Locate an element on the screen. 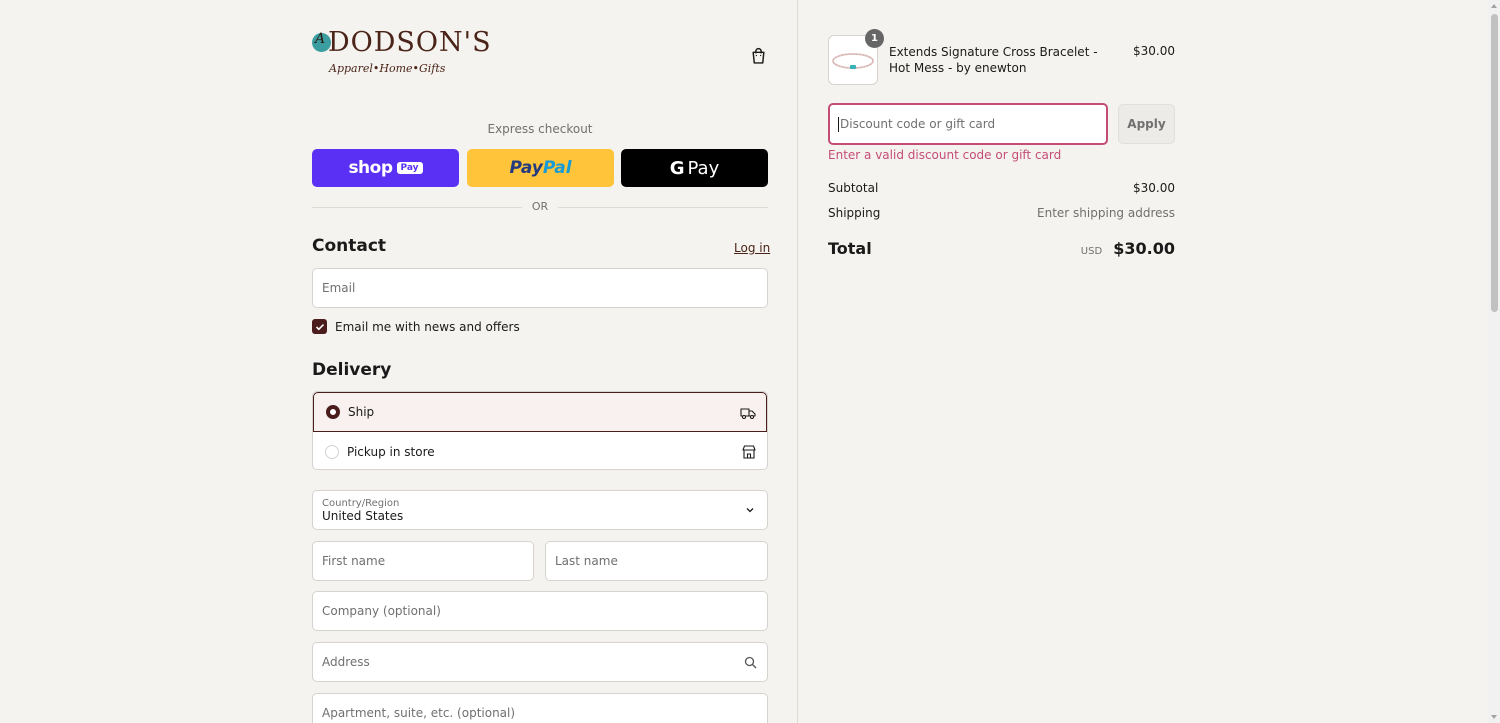 This screenshot has width=1500, height=723. express-checkout-title: Express checkout is located at coordinates (540, 129).